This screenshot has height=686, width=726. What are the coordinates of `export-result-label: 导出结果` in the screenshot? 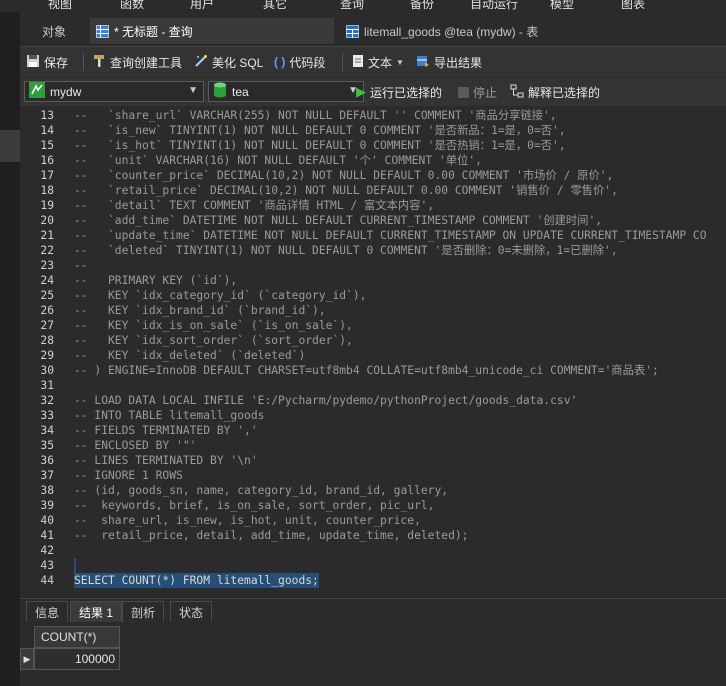 It's located at (458, 62).